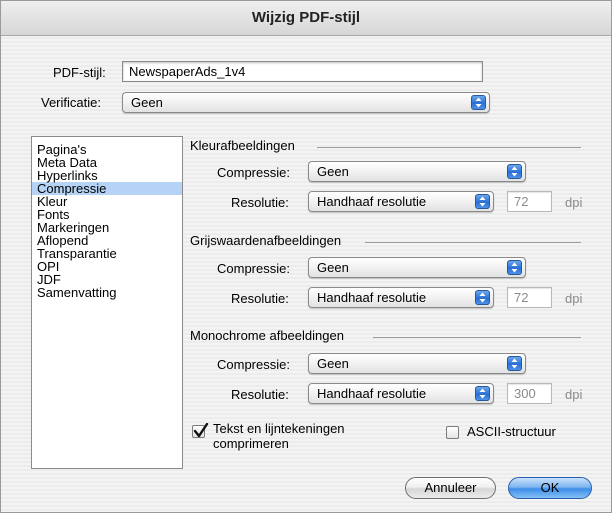  I want to click on section-title-color: Kleurafbeeldingen, so click(242, 145).